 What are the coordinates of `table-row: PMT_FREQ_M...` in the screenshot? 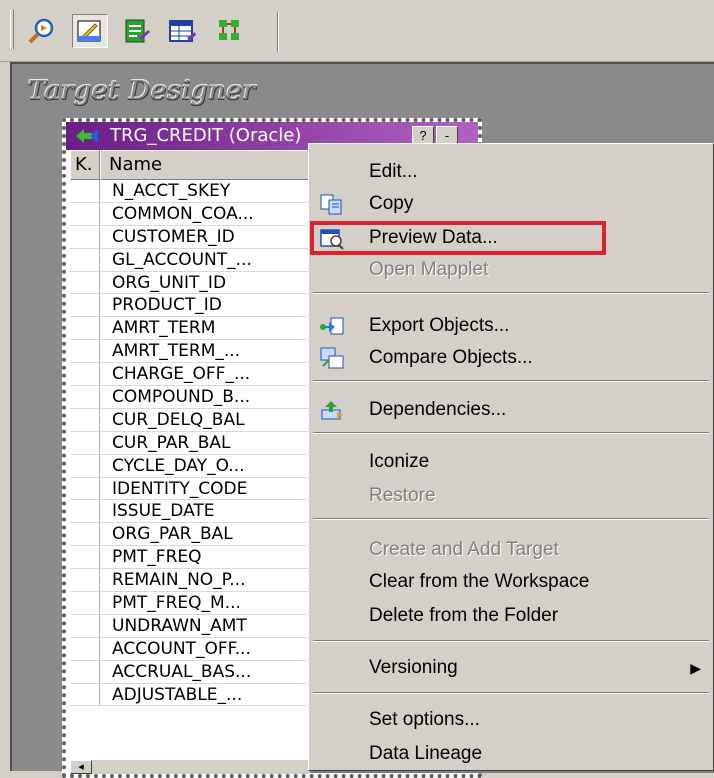 It's located at (190, 603).